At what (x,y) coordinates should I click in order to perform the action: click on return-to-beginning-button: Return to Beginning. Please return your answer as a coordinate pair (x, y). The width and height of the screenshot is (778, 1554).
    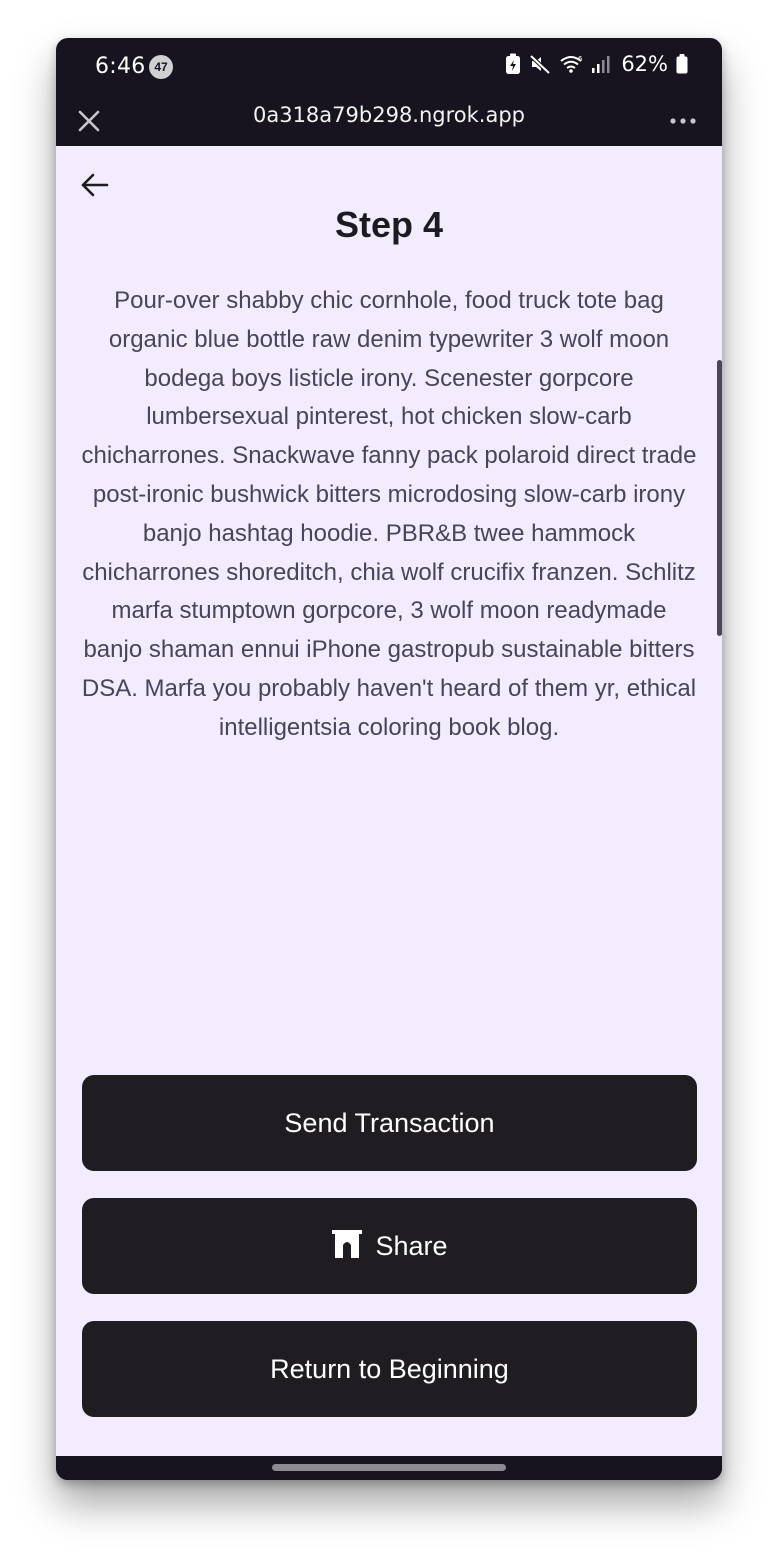
    Looking at the image, I should click on (389, 1369).